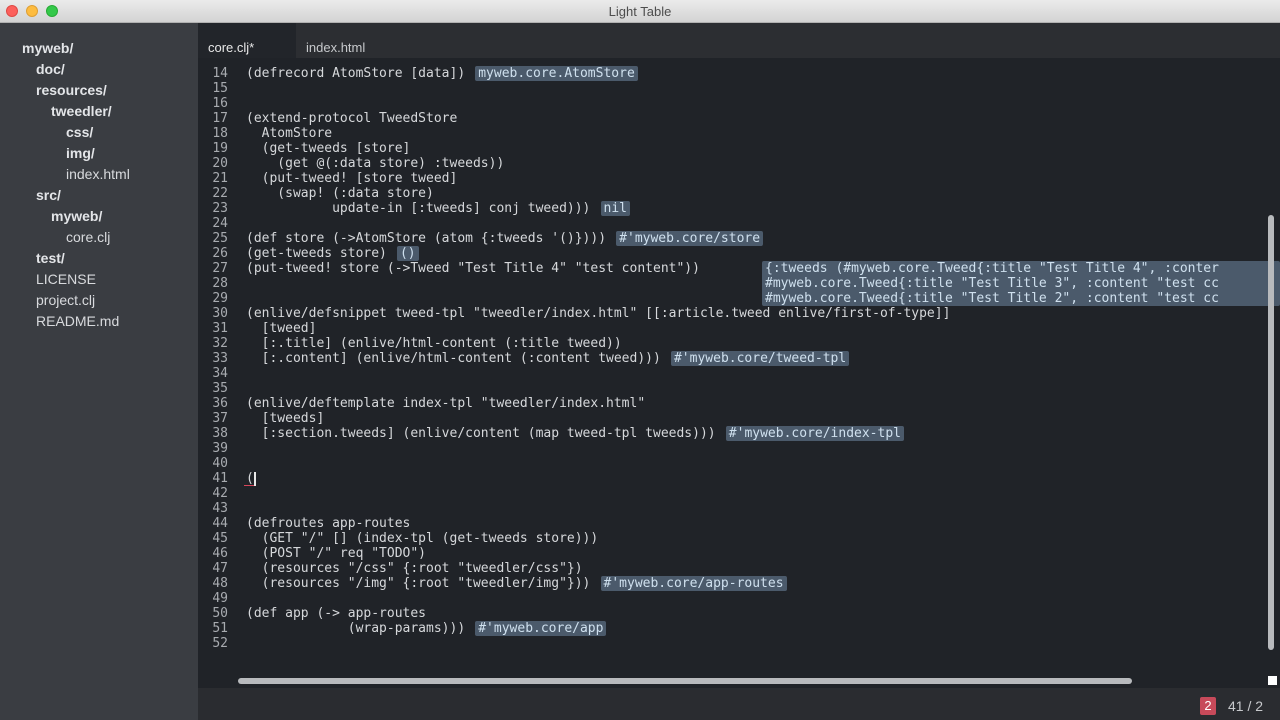 This screenshot has width=1280, height=720. I want to click on tree-file-license: LICENSE, so click(66, 279).